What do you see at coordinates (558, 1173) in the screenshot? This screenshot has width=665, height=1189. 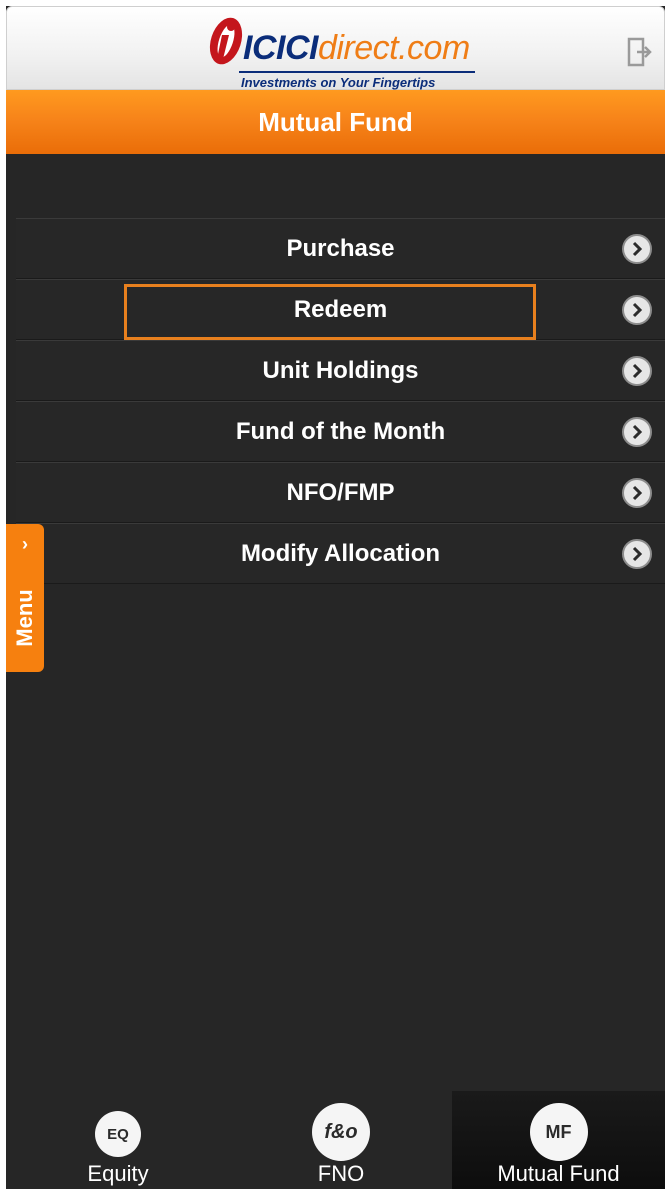 I see `tab-label: Mutual Fund` at bounding box center [558, 1173].